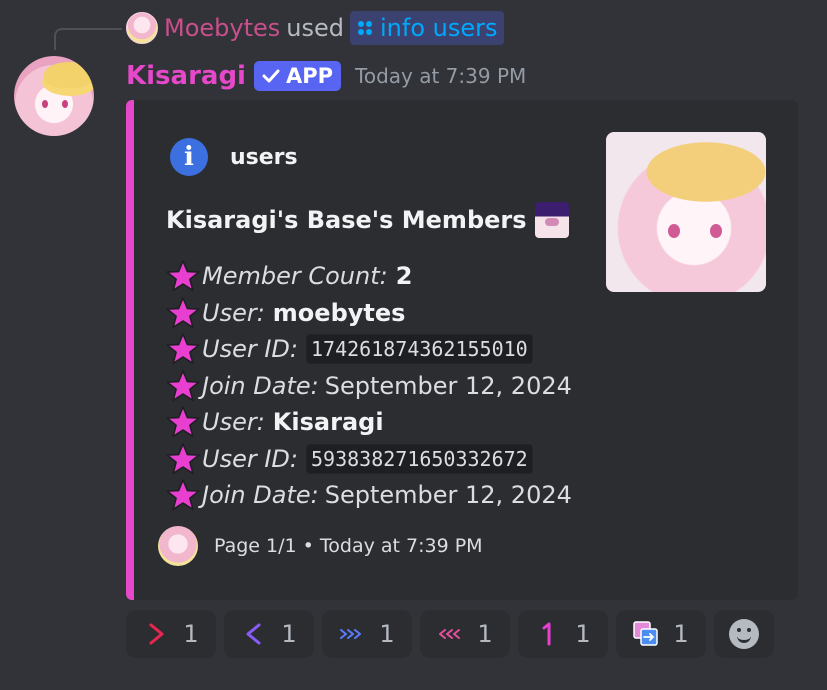 The image size is (827, 690). I want to click on embed-footer: Page 1/1 • Today at 7:39 PM, so click(320, 546).